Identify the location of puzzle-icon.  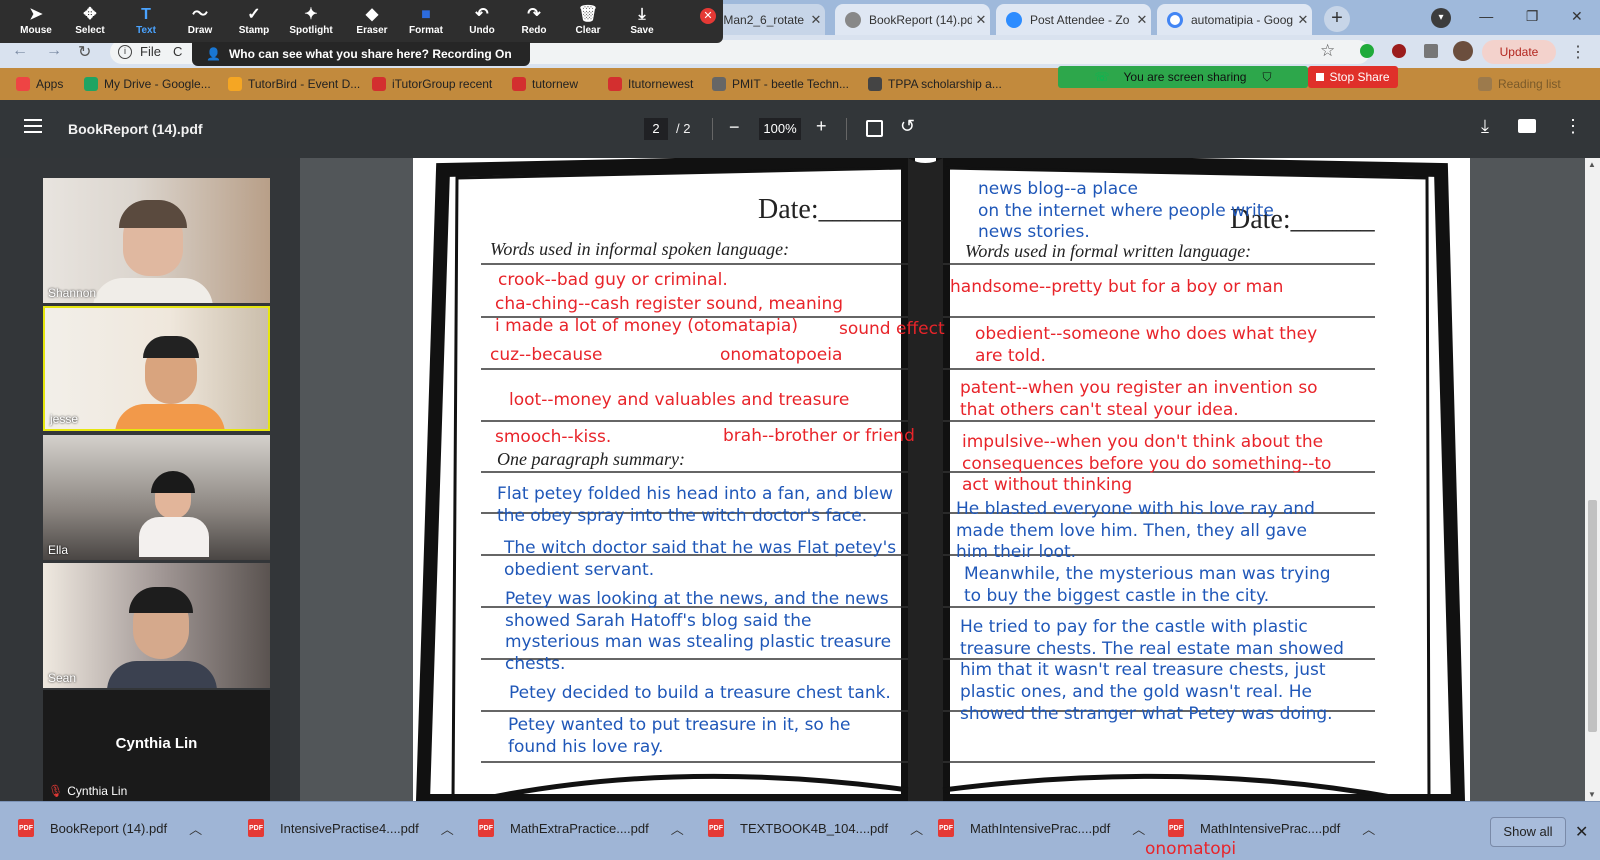
(1431, 51).